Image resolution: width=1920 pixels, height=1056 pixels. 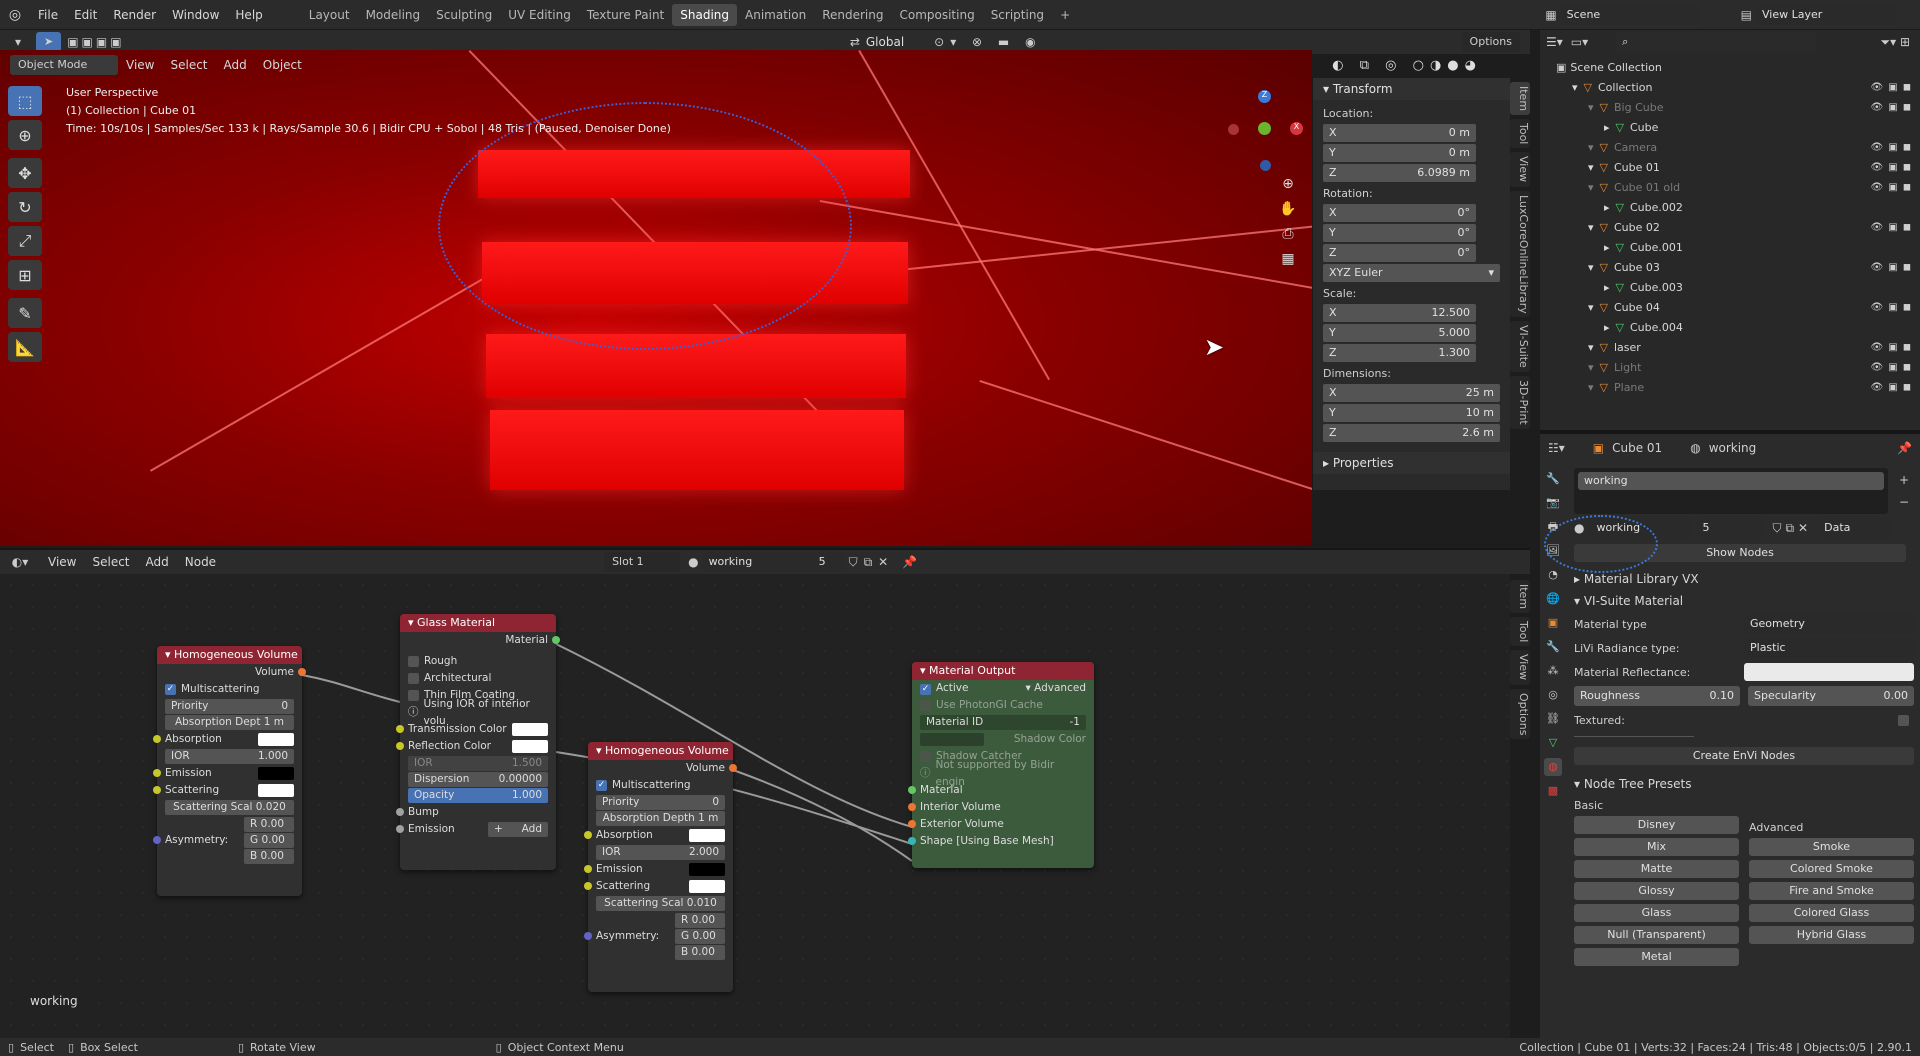 What do you see at coordinates (1520, 347) in the screenshot?
I see `tab-vi-suite: VI-Suite` at bounding box center [1520, 347].